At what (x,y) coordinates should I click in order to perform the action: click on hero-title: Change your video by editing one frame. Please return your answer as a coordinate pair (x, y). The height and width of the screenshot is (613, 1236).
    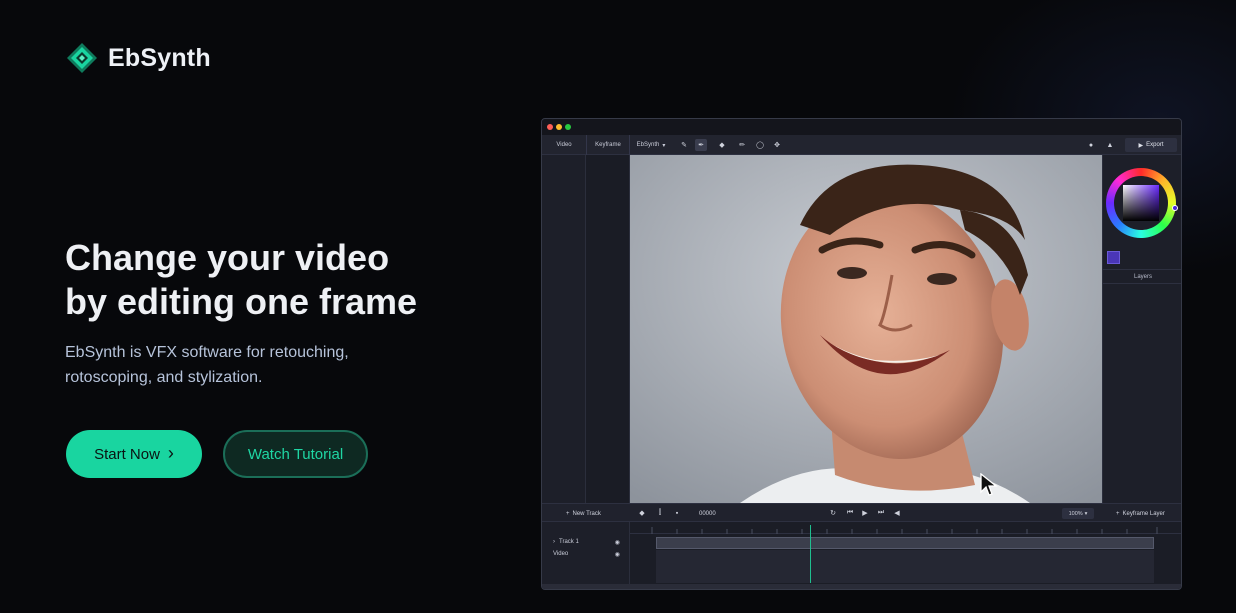
    Looking at the image, I should click on (275, 280).